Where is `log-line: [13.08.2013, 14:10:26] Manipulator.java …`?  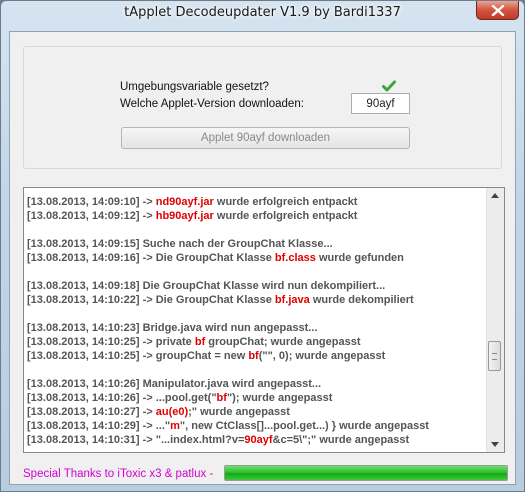 log-line: [13.08.2013, 14:10:26] Manipulator.java … is located at coordinates (255, 384).